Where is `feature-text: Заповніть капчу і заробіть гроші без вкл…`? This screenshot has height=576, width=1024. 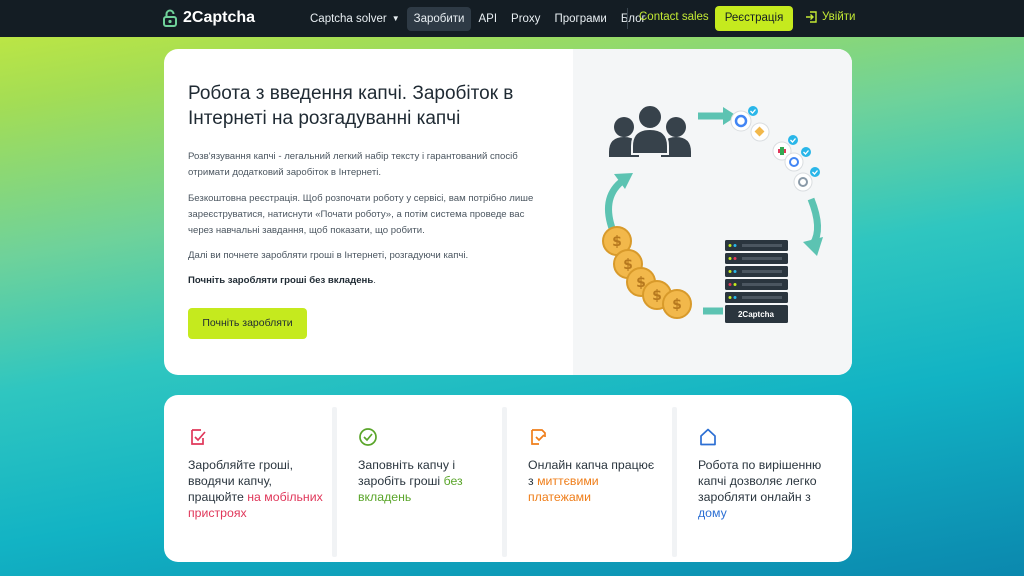
feature-text: Заповніть капчу і заробіть гроші без вкл… is located at coordinates (425, 481).